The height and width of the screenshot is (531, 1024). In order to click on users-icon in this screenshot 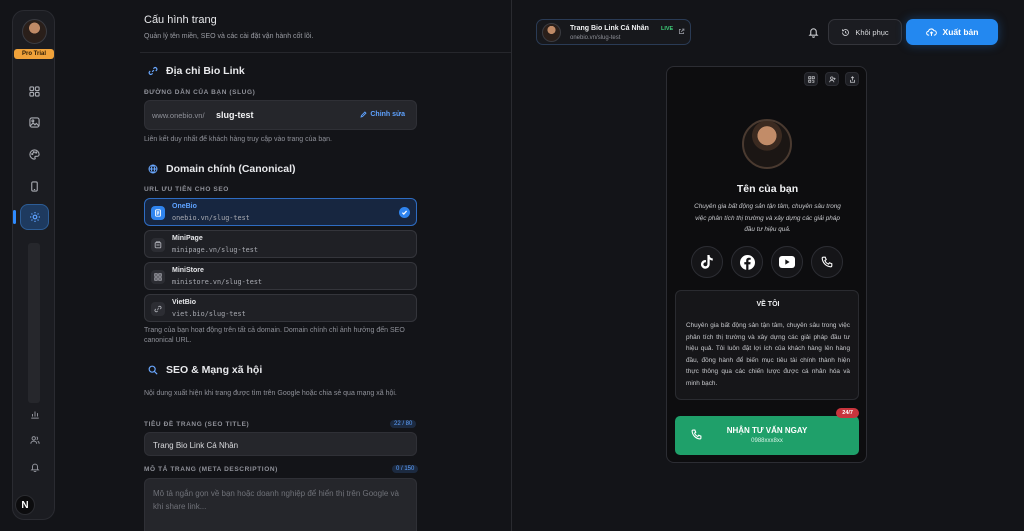, I will do `click(34, 440)`.